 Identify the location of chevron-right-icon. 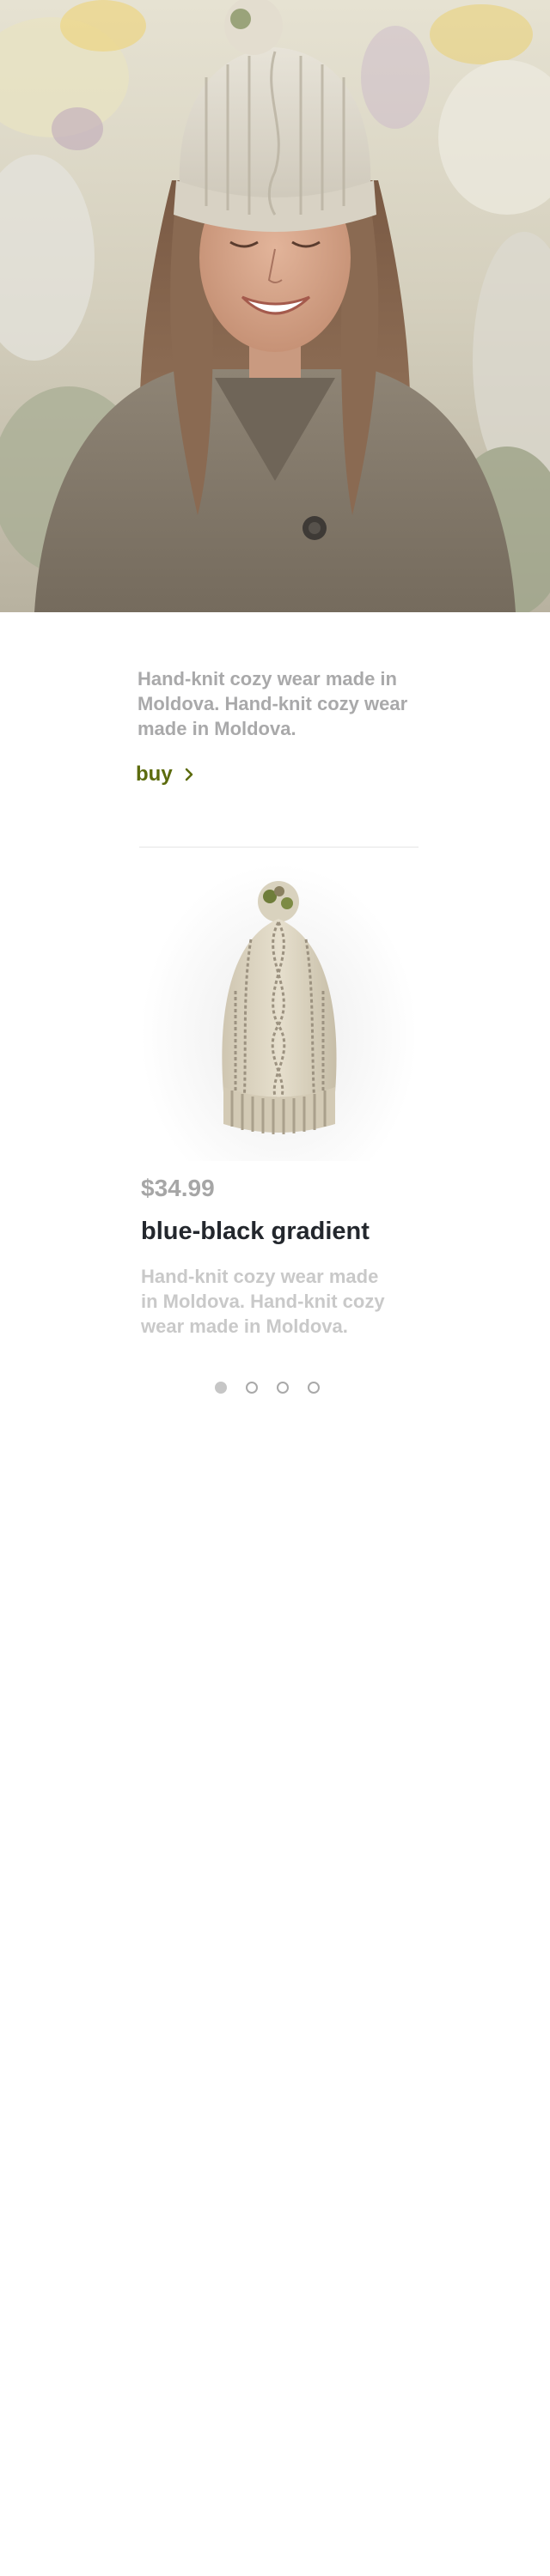
(188, 775).